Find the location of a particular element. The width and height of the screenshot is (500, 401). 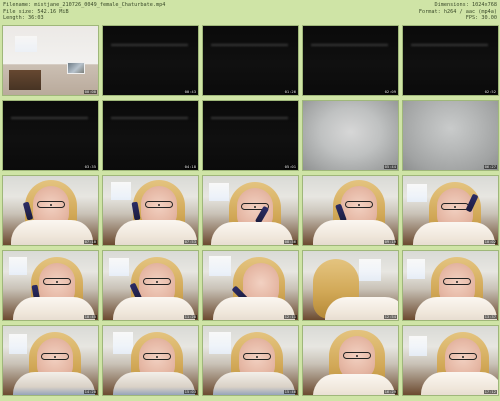

thumbnail: 03:35 is located at coordinates (50, 135).